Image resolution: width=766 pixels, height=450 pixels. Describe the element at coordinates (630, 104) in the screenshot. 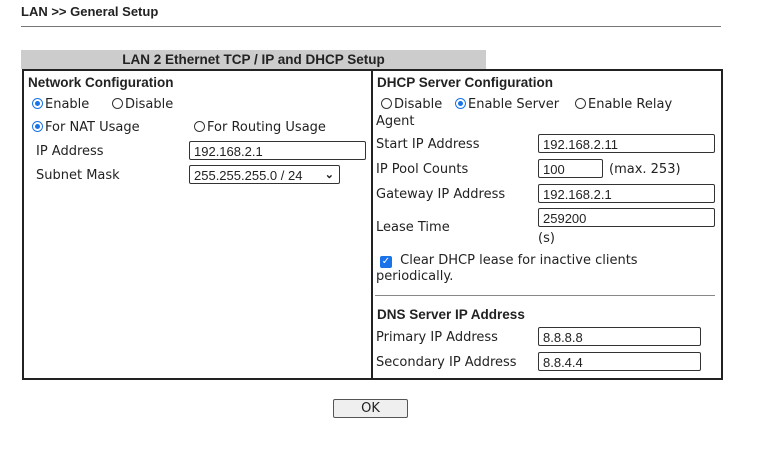

I see `label: Enable Relay` at that location.